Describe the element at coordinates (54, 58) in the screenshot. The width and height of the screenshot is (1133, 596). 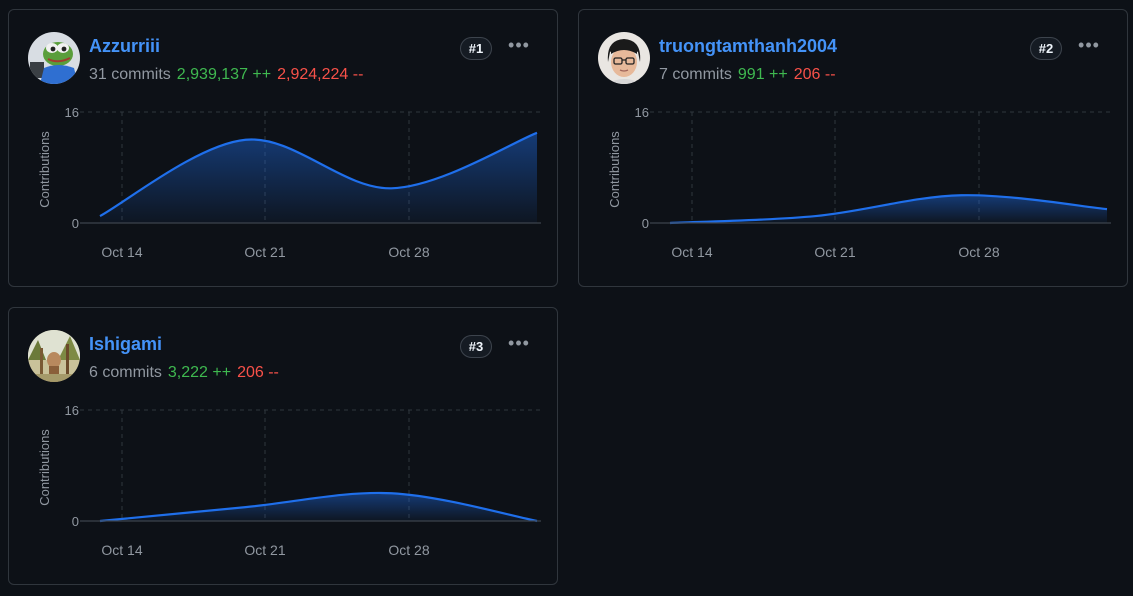
I see `frog-avatar-icon` at that location.